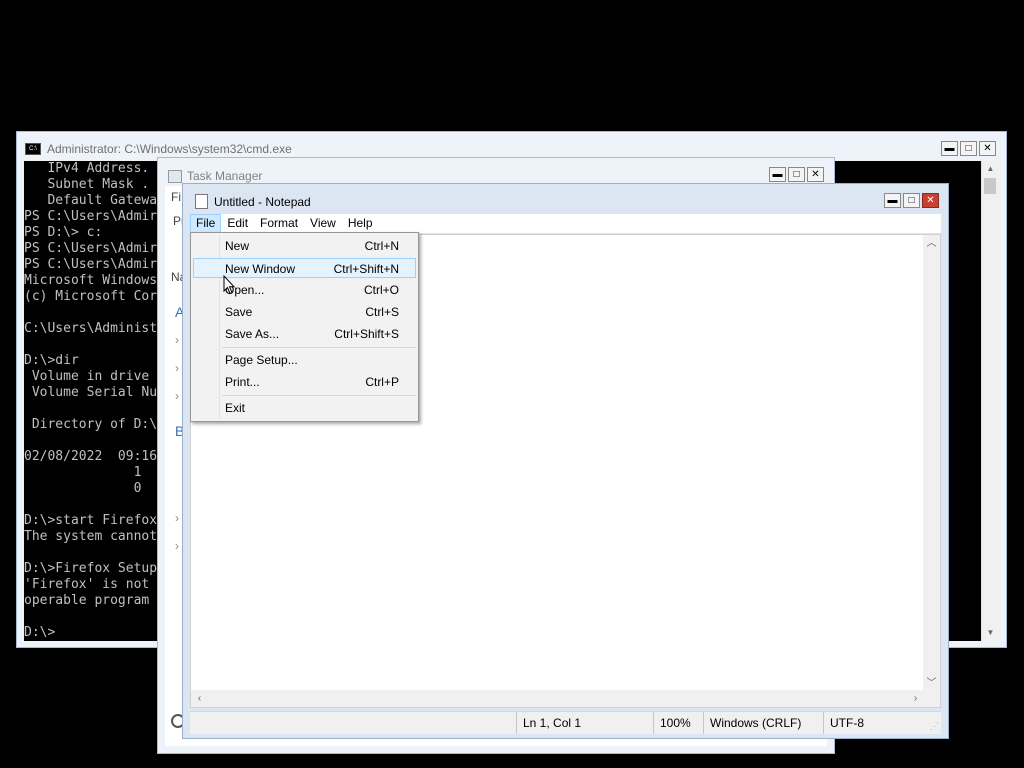 Image resolution: width=1024 pixels, height=768 pixels. What do you see at coordinates (304, 246) in the screenshot?
I see `menu-item-new: New Ctrl+N` at bounding box center [304, 246].